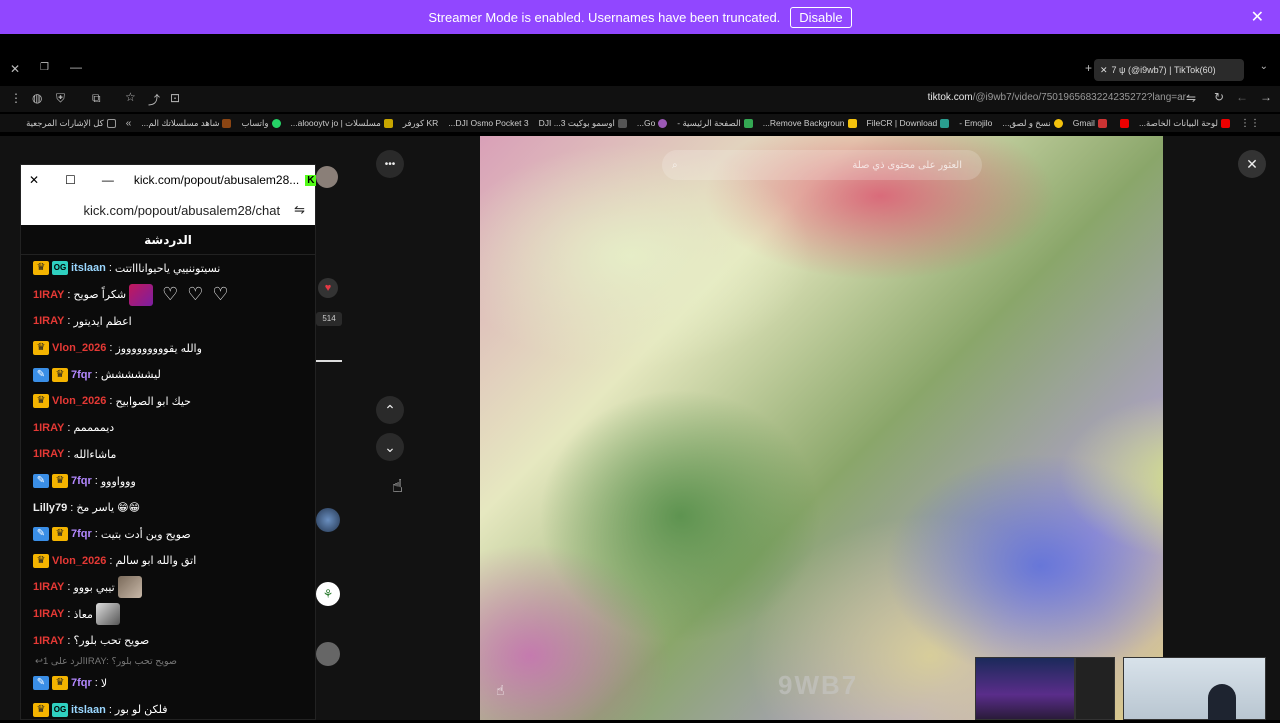 This screenshot has width=1280, height=723. I want to click on bookmark-item: واتساب, so click(260, 123).